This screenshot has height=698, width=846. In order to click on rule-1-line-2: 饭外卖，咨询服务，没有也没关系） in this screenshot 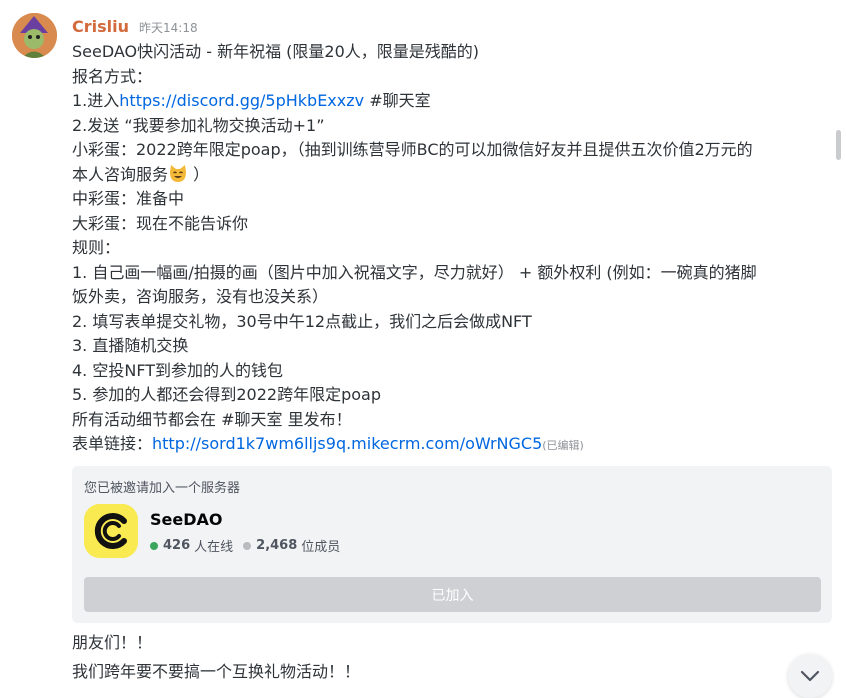, I will do `click(200, 296)`.